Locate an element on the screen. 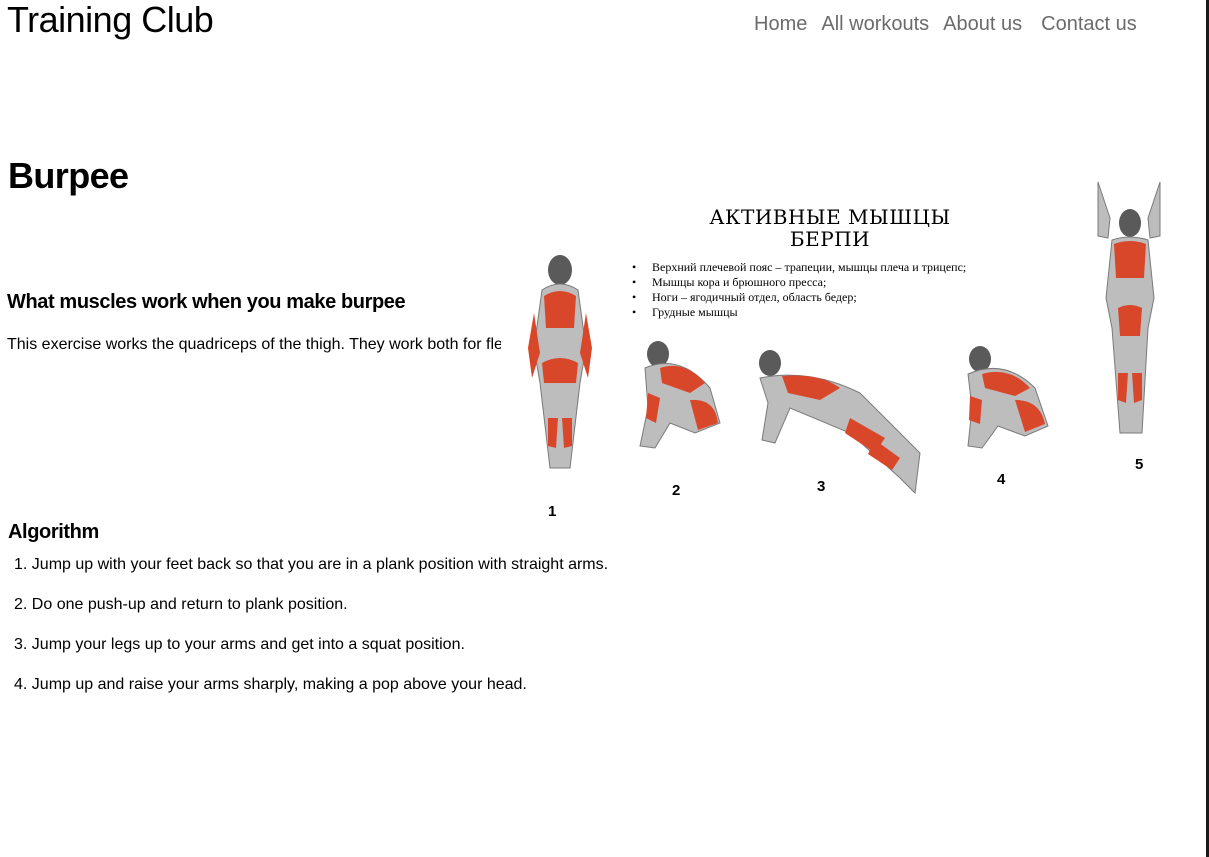 The width and height of the screenshot is (1209, 857). figure-standing is located at coordinates (560, 362).